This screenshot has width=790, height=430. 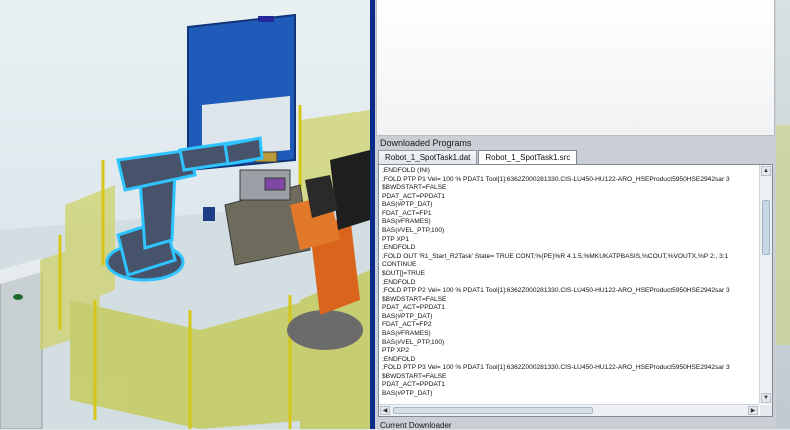 I want to click on code-line: PTP XP2, so click(x=570, y=351).